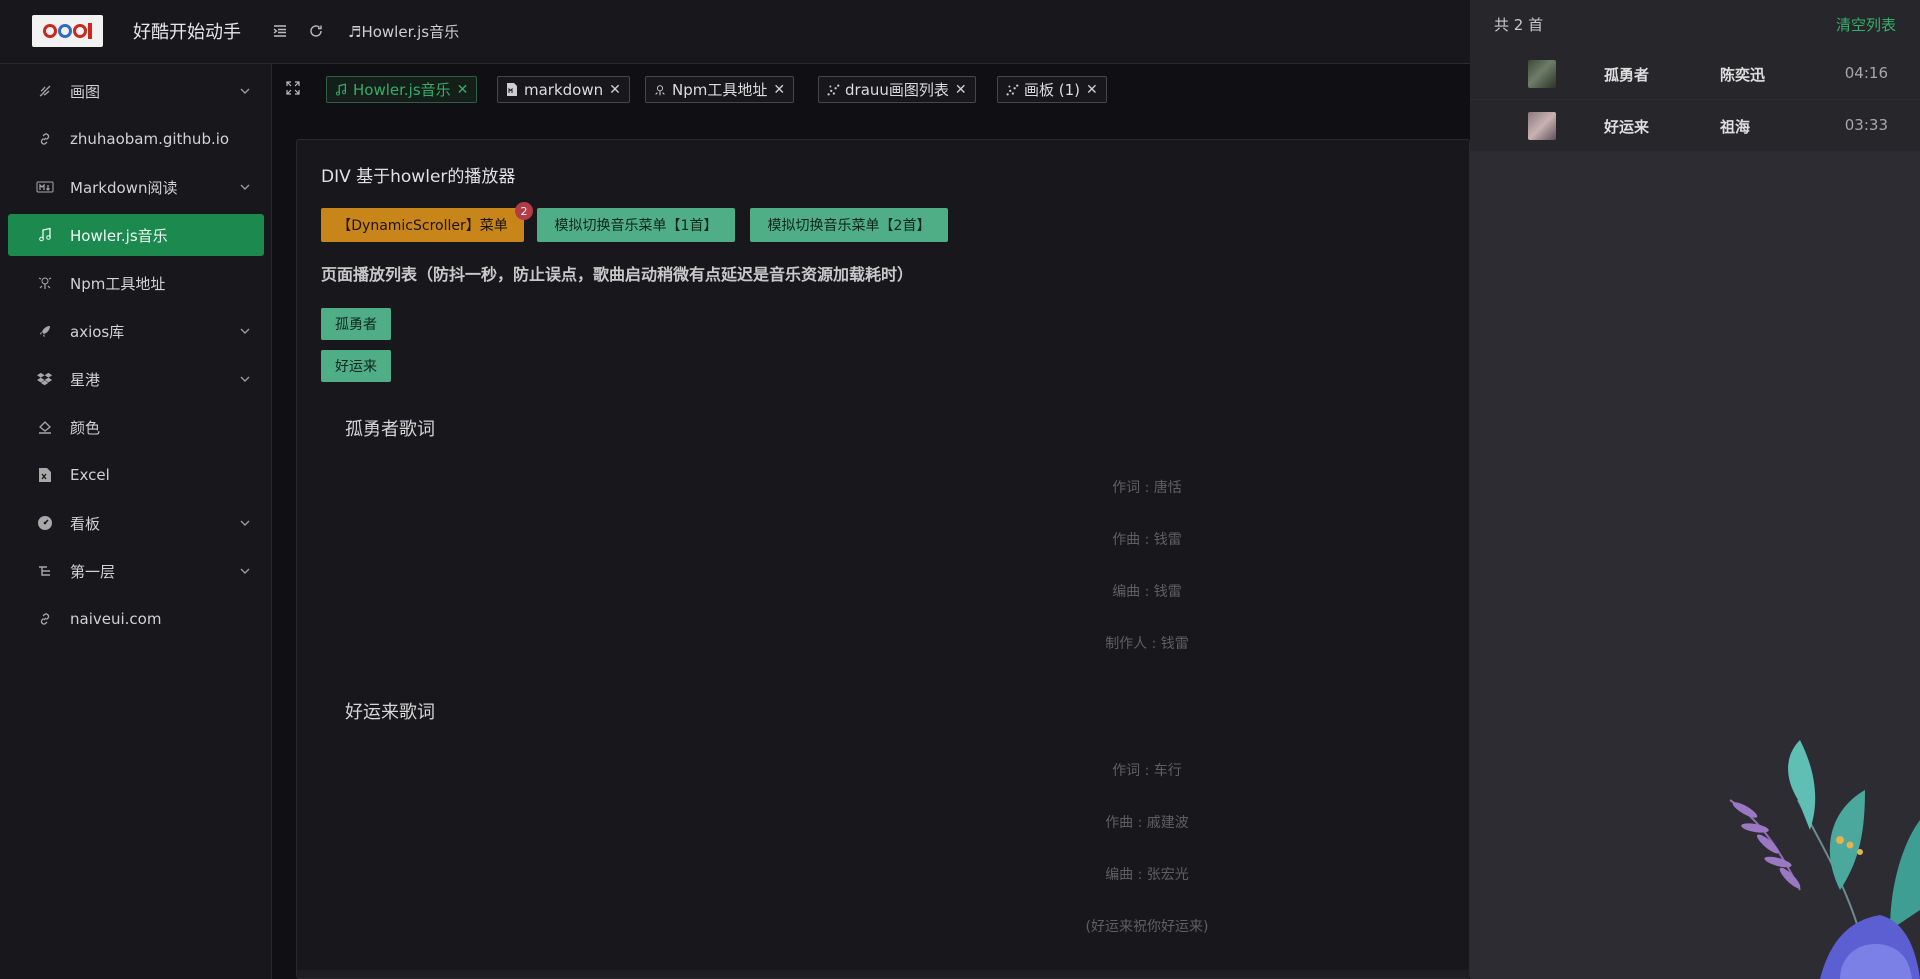 This screenshot has width=1920, height=979. I want to click on sidebar-item-label: Markdown阅读, so click(124, 187).